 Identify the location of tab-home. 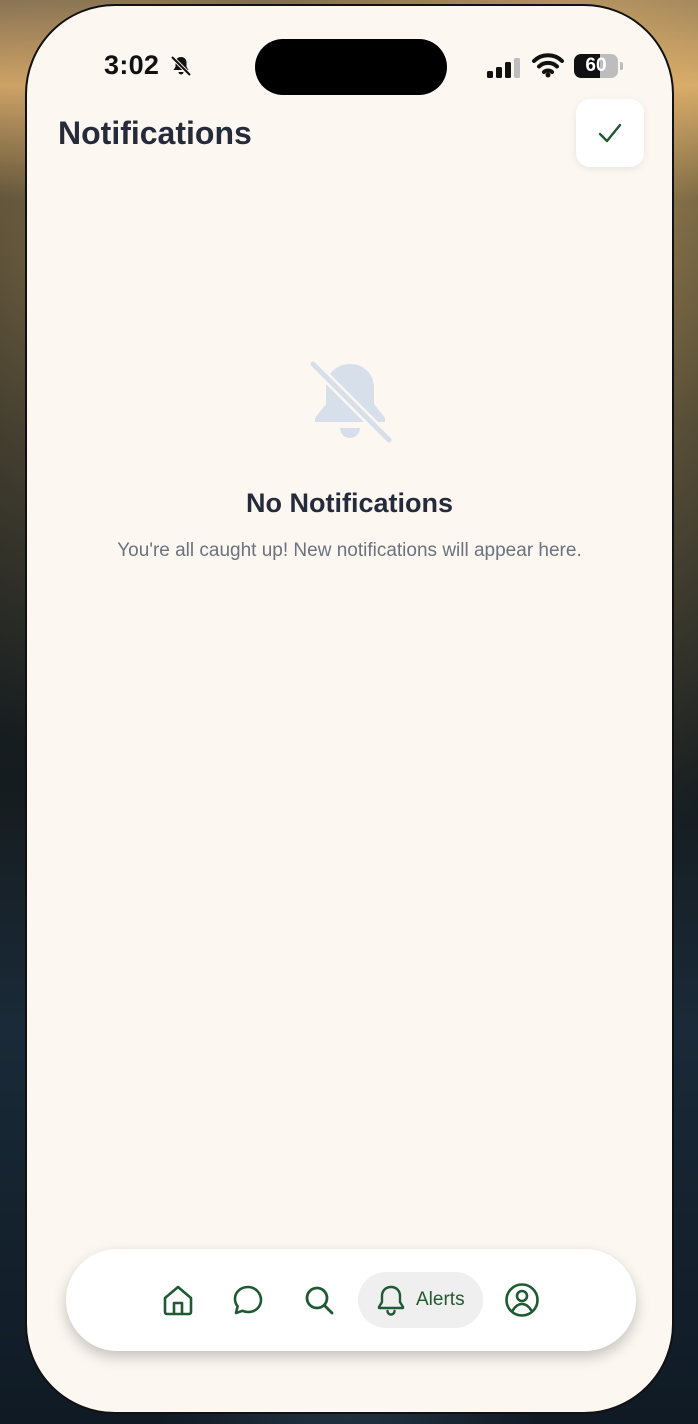
(178, 1300).